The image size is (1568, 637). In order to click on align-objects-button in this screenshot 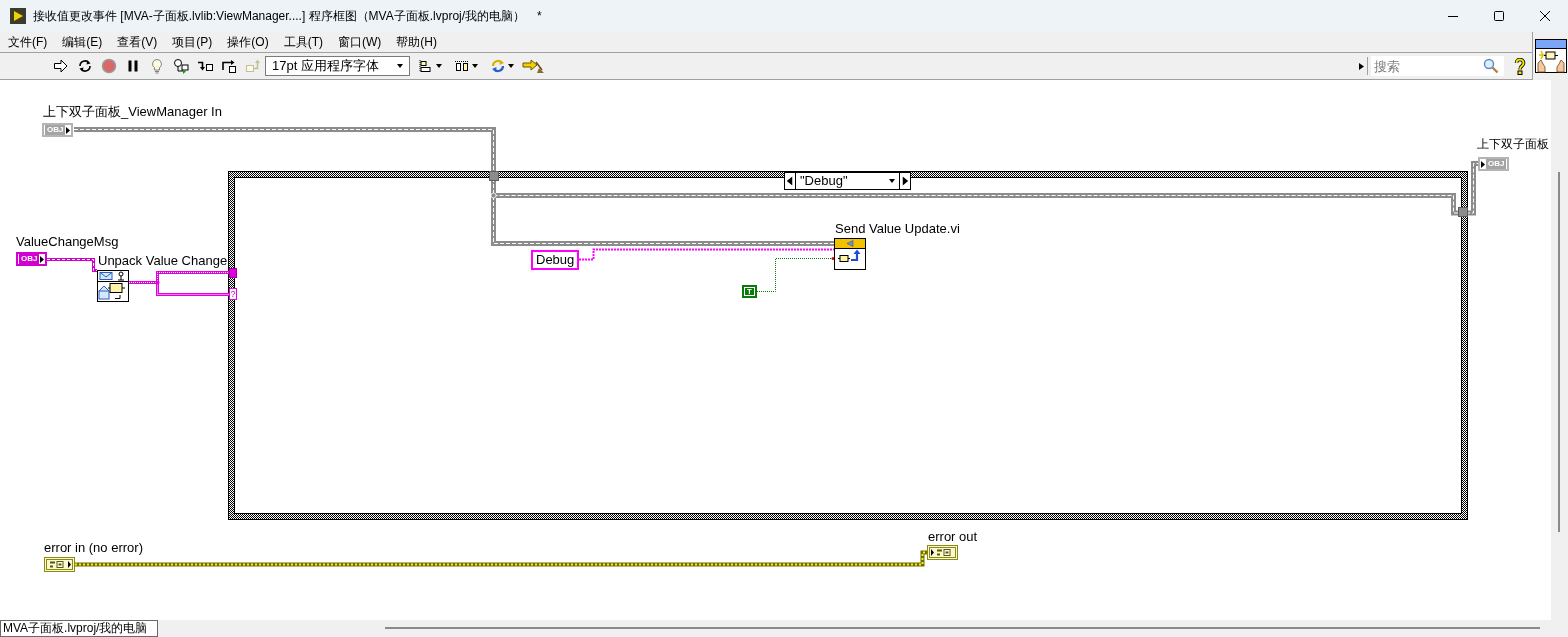, I will do `click(430, 66)`.